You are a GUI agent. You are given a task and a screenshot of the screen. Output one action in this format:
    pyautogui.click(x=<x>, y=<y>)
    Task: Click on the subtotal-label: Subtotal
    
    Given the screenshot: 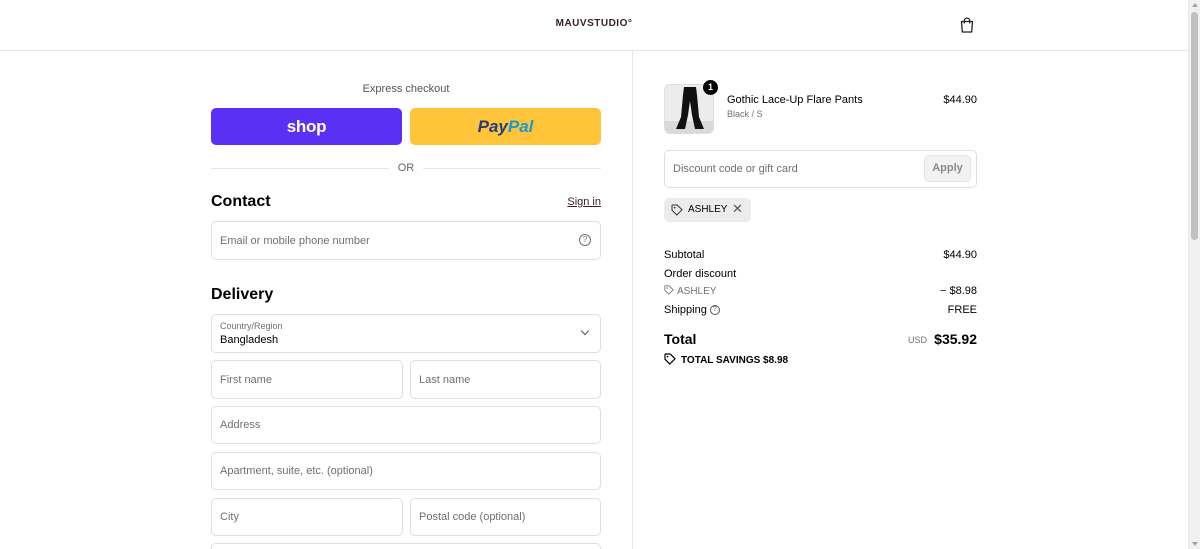 What is the action you would take?
    pyautogui.click(x=684, y=255)
    